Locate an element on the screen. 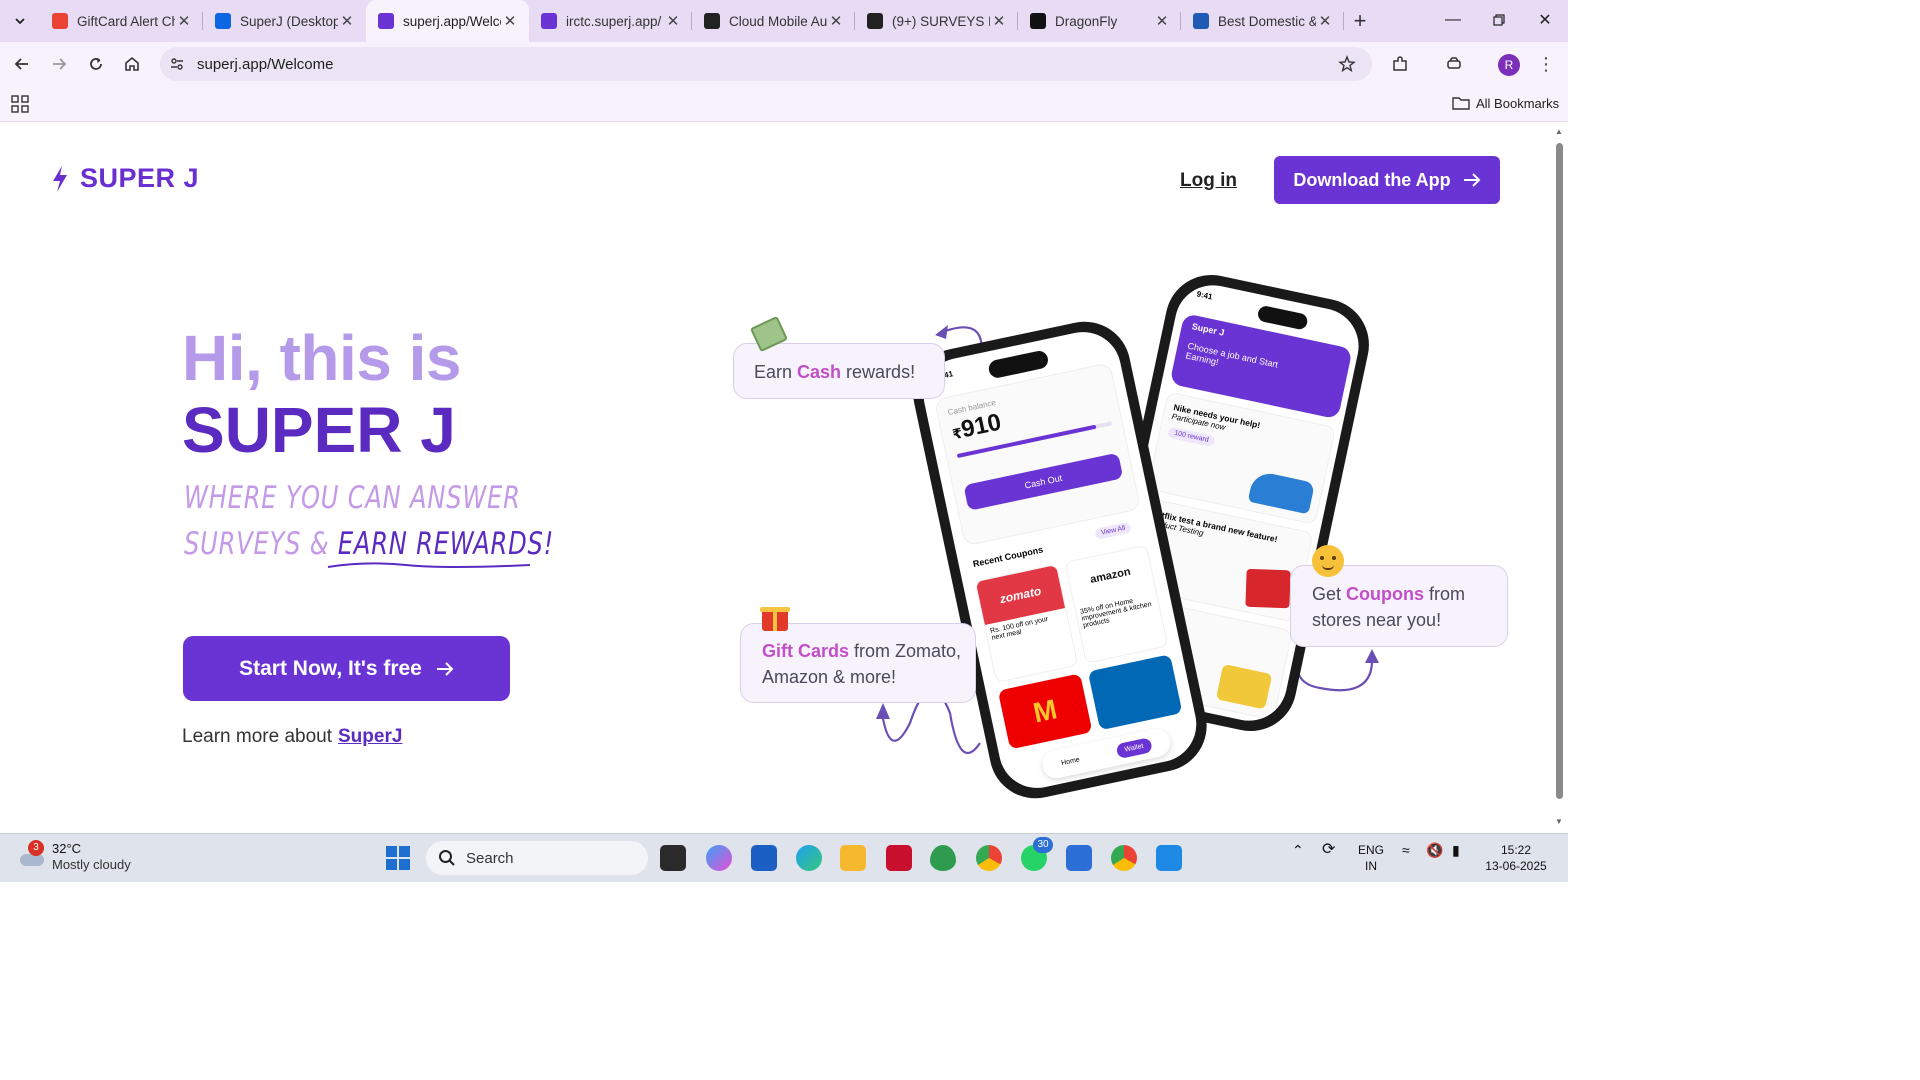 Image resolution: width=1920 pixels, height=1080 pixels. learn-more-link: SuperJ is located at coordinates (370, 736).